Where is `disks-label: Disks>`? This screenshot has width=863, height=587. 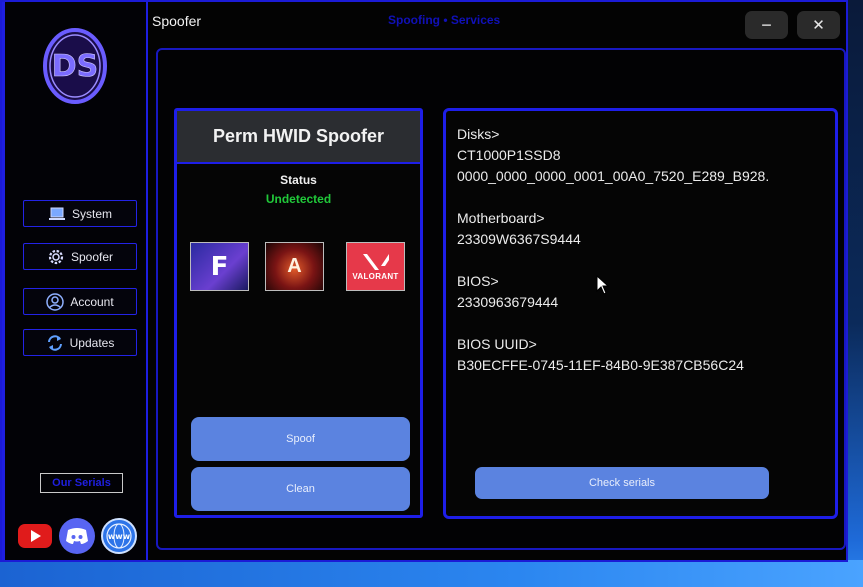
disks-label: Disks> is located at coordinates (478, 134).